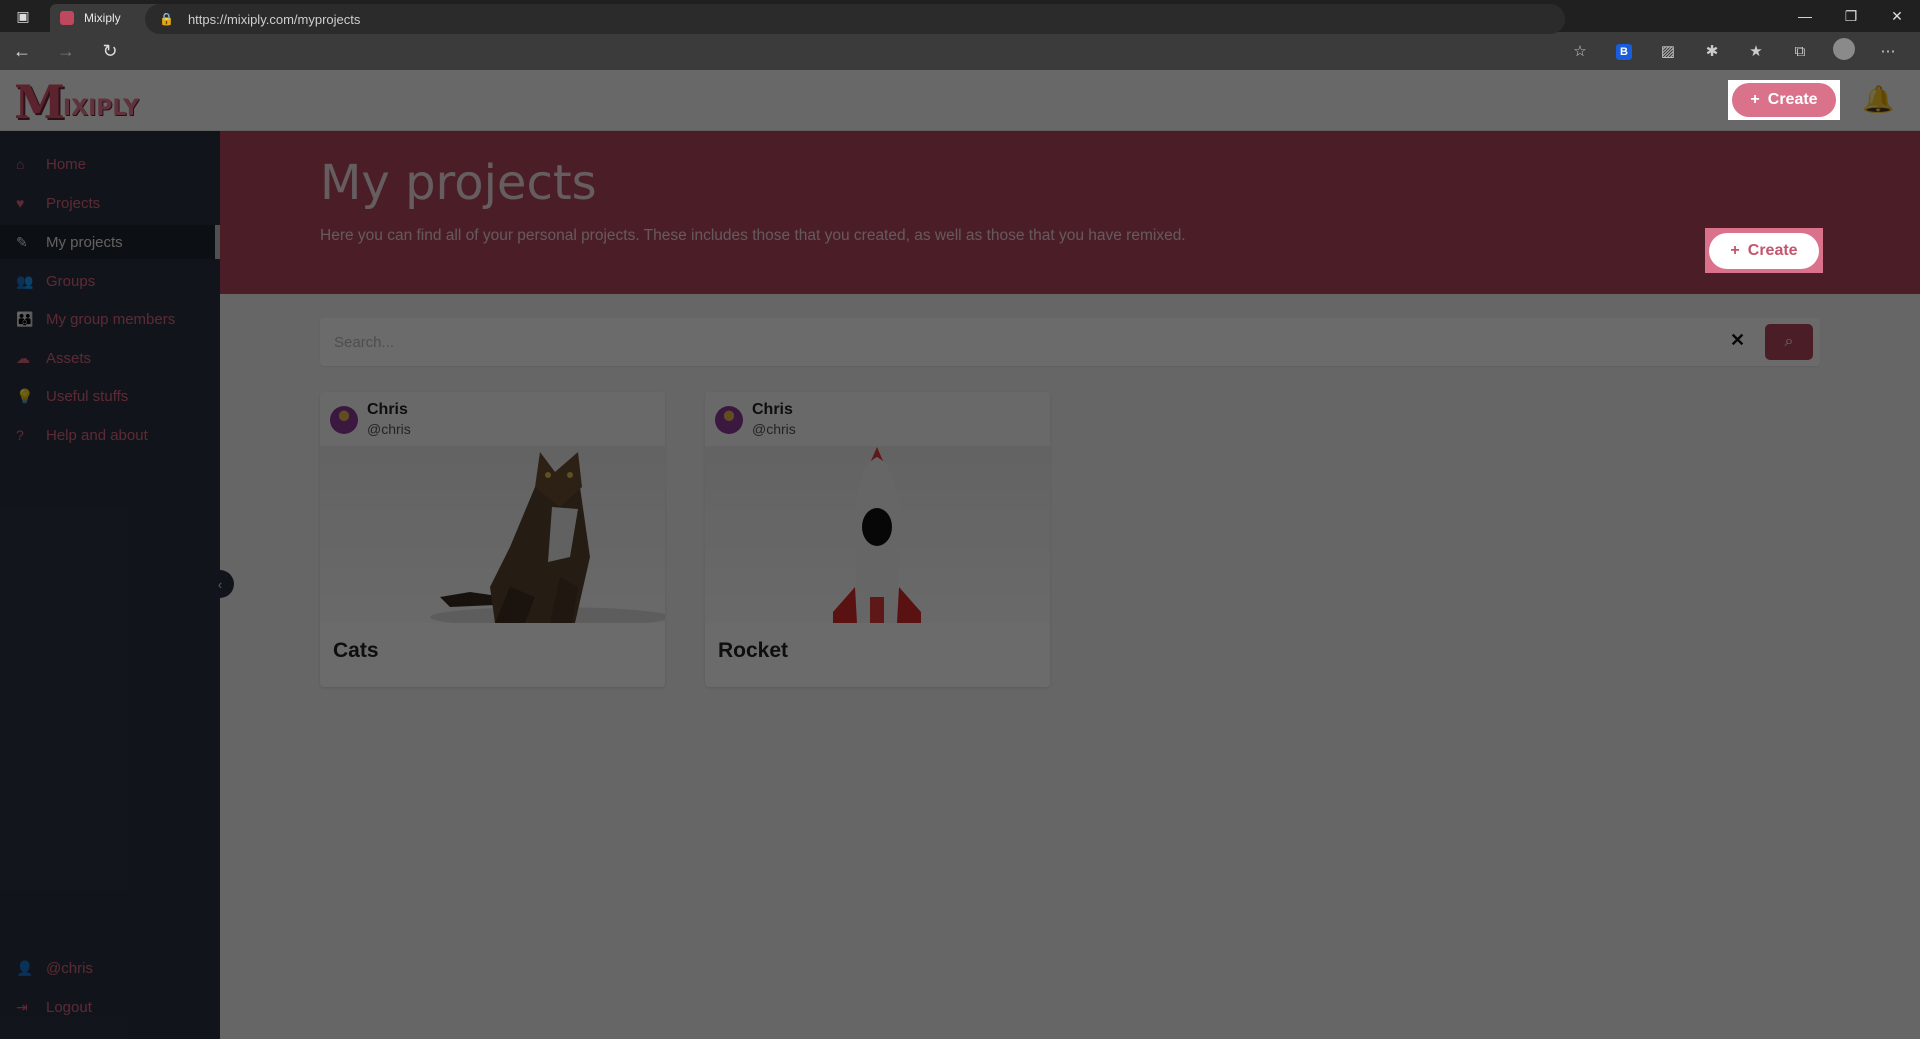 This screenshot has width=1920, height=1039. I want to click on sidebar-item-home: ⌂ Home, so click(110, 164).